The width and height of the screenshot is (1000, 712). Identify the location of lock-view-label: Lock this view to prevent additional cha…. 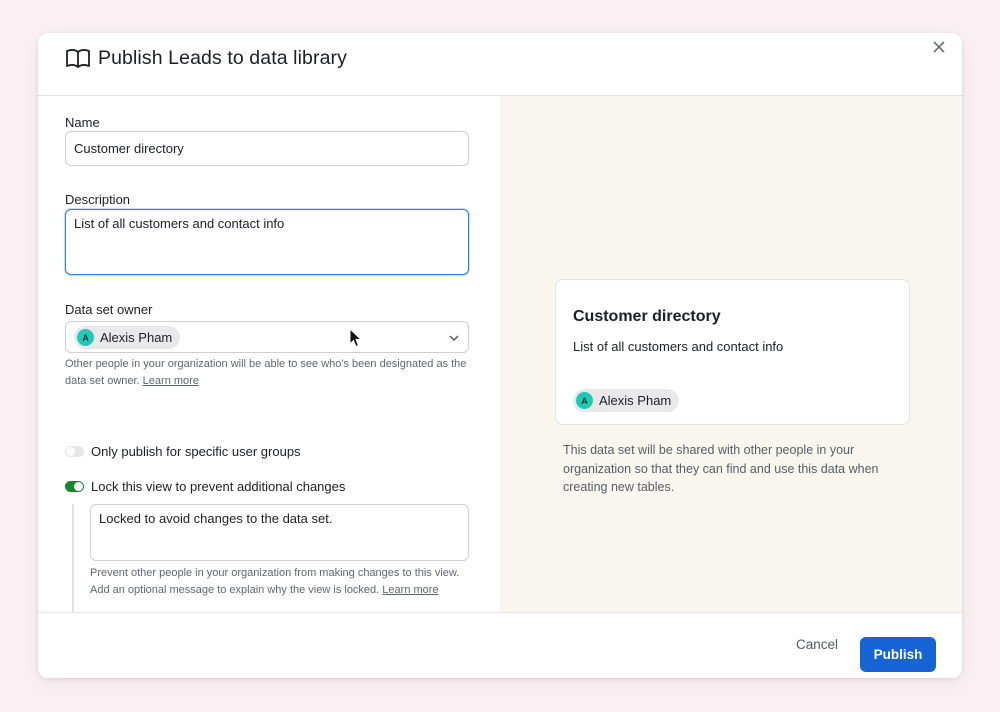
(218, 486).